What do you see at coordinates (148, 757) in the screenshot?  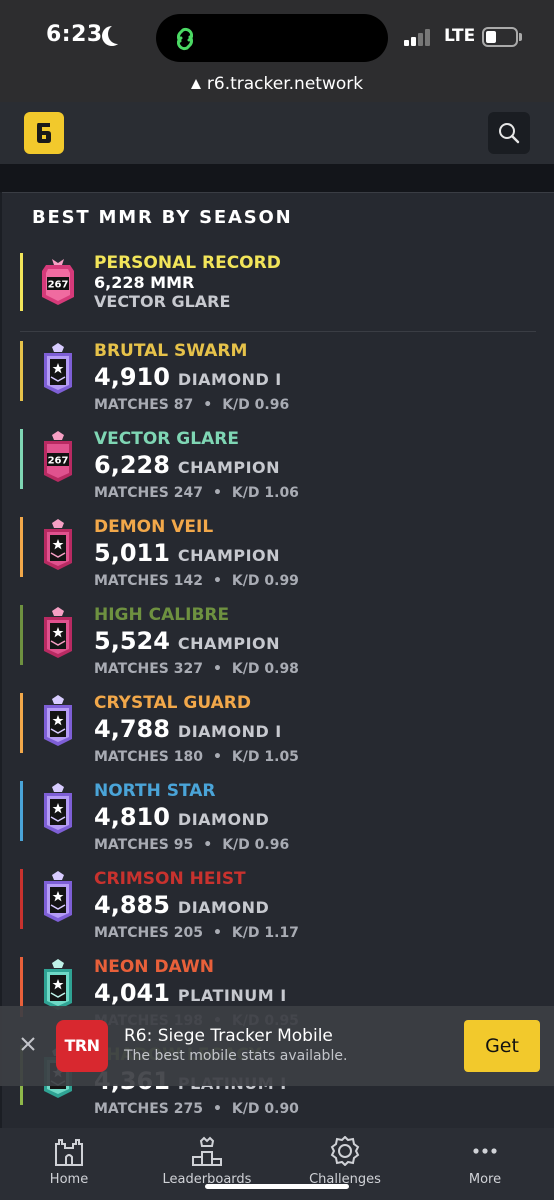 I see `season-matches: MATCHES 180` at bounding box center [148, 757].